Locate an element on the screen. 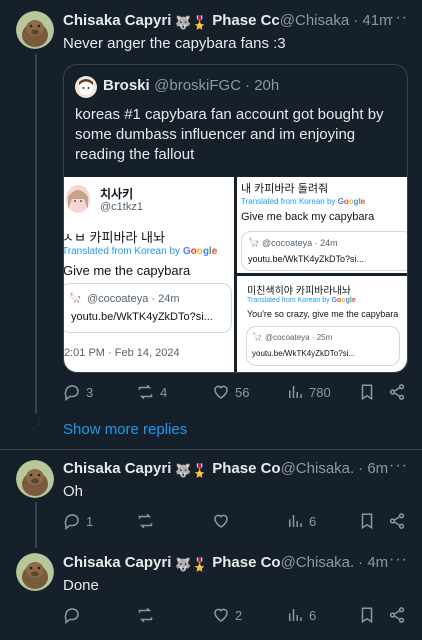  like-button: 56 is located at coordinates (230, 392).